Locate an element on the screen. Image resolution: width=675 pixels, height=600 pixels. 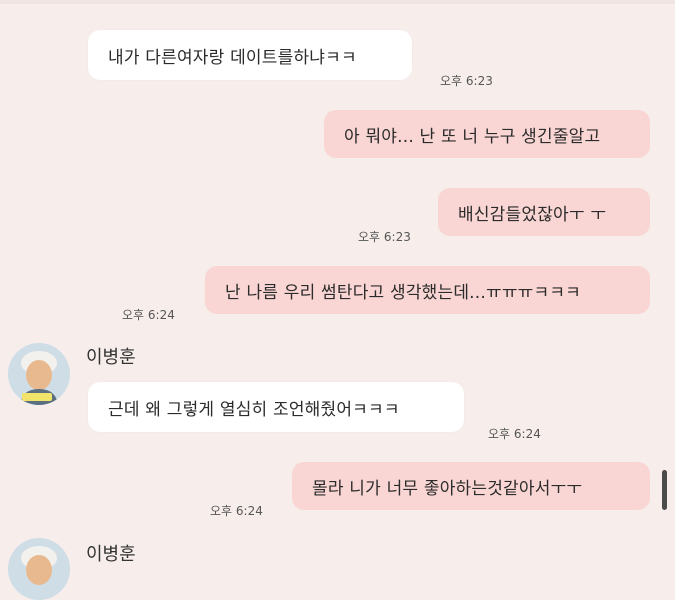
message-text: 내가 다른여자랑 데이트를하냐ㅋㅋ is located at coordinates (232, 57).